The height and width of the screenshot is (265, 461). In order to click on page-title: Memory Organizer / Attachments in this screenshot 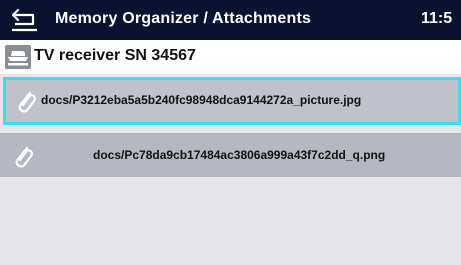, I will do `click(183, 18)`.